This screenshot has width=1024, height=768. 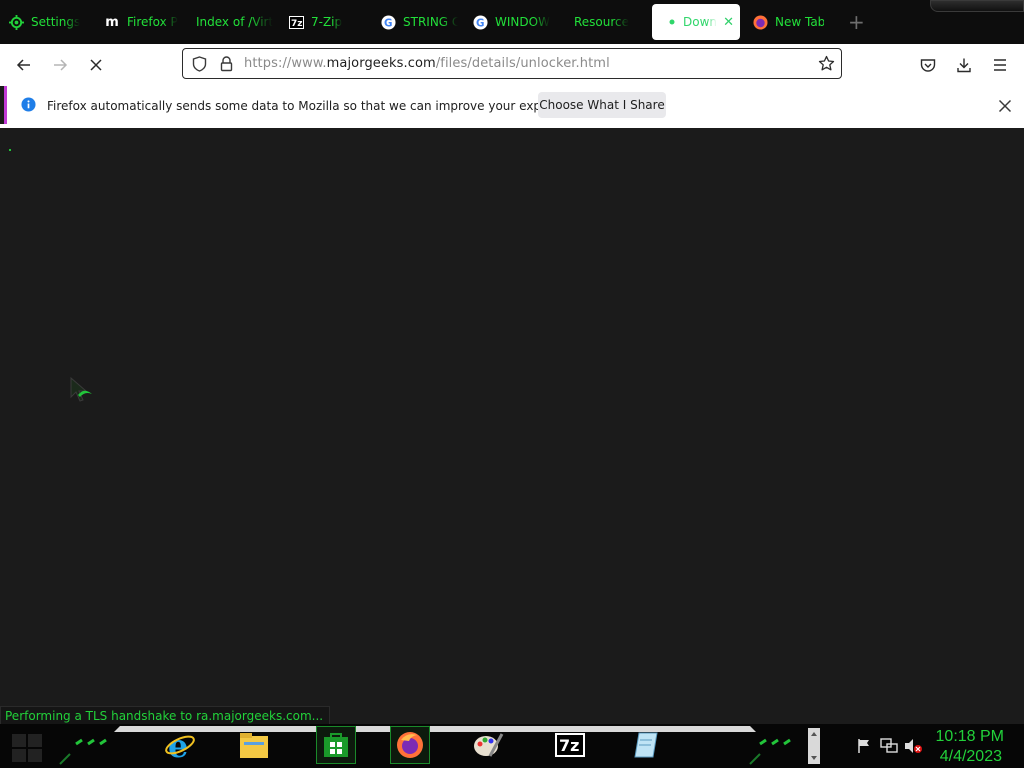 What do you see at coordinates (856, 22) in the screenshot?
I see `new-tab-button: +` at bounding box center [856, 22].